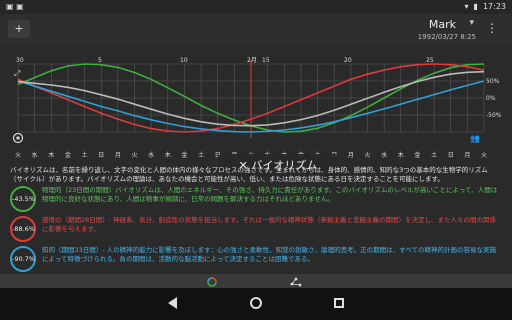 The image size is (512, 320). What do you see at coordinates (184, 60) in the screenshot?
I see `top-tick-label: 10` at bounding box center [184, 60].